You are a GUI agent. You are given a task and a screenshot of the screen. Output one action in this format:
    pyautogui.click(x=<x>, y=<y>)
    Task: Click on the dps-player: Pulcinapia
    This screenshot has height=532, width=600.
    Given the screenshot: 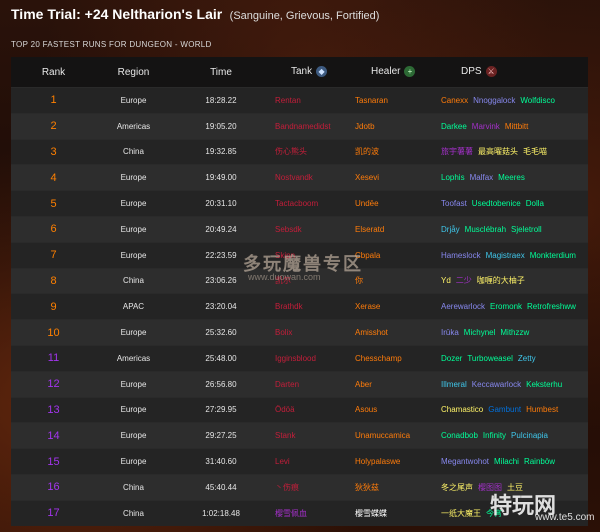 What is the action you would take?
    pyautogui.click(x=529, y=435)
    